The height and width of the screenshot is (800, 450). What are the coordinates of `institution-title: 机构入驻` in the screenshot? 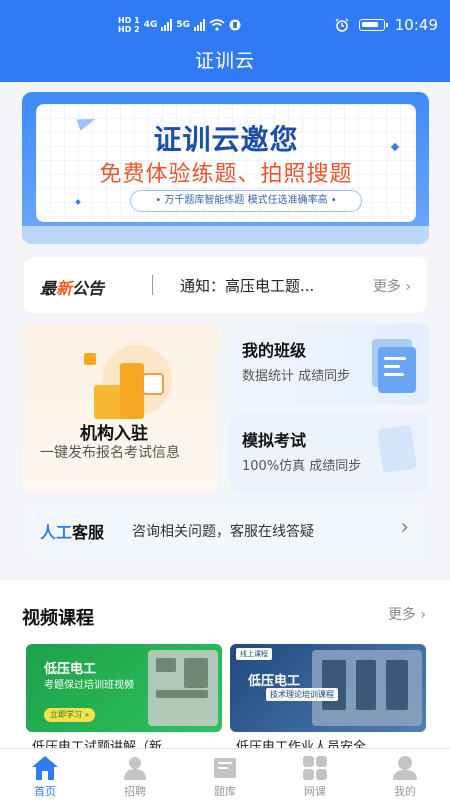 It's located at (114, 434).